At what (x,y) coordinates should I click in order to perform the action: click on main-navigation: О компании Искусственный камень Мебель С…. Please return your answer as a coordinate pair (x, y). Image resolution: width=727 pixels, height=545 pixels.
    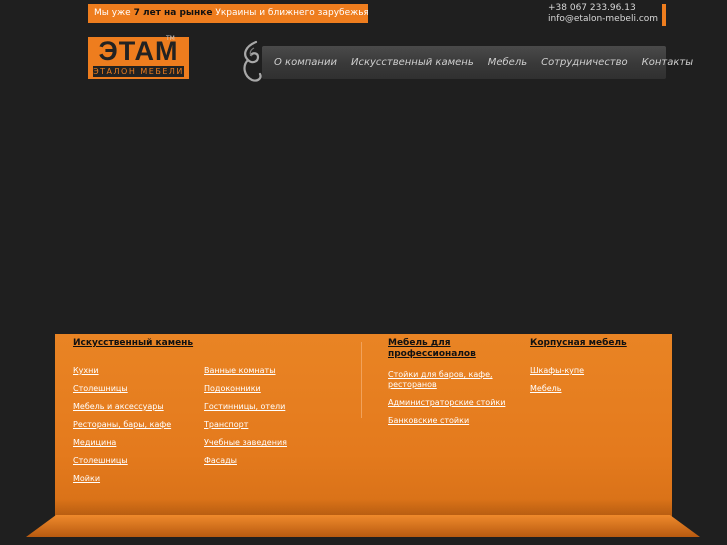
    Looking at the image, I should click on (477, 62).